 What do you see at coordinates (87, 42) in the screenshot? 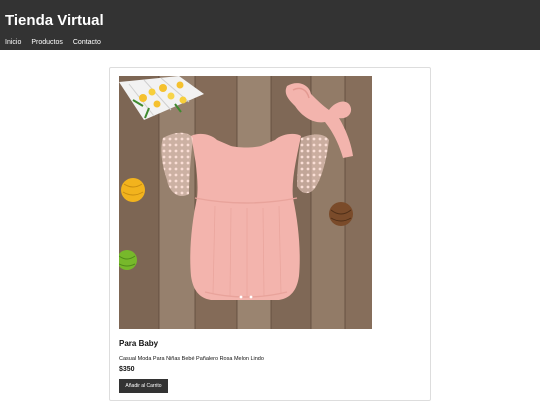
I see `nav-link-contacto: Contacto` at bounding box center [87, 42].